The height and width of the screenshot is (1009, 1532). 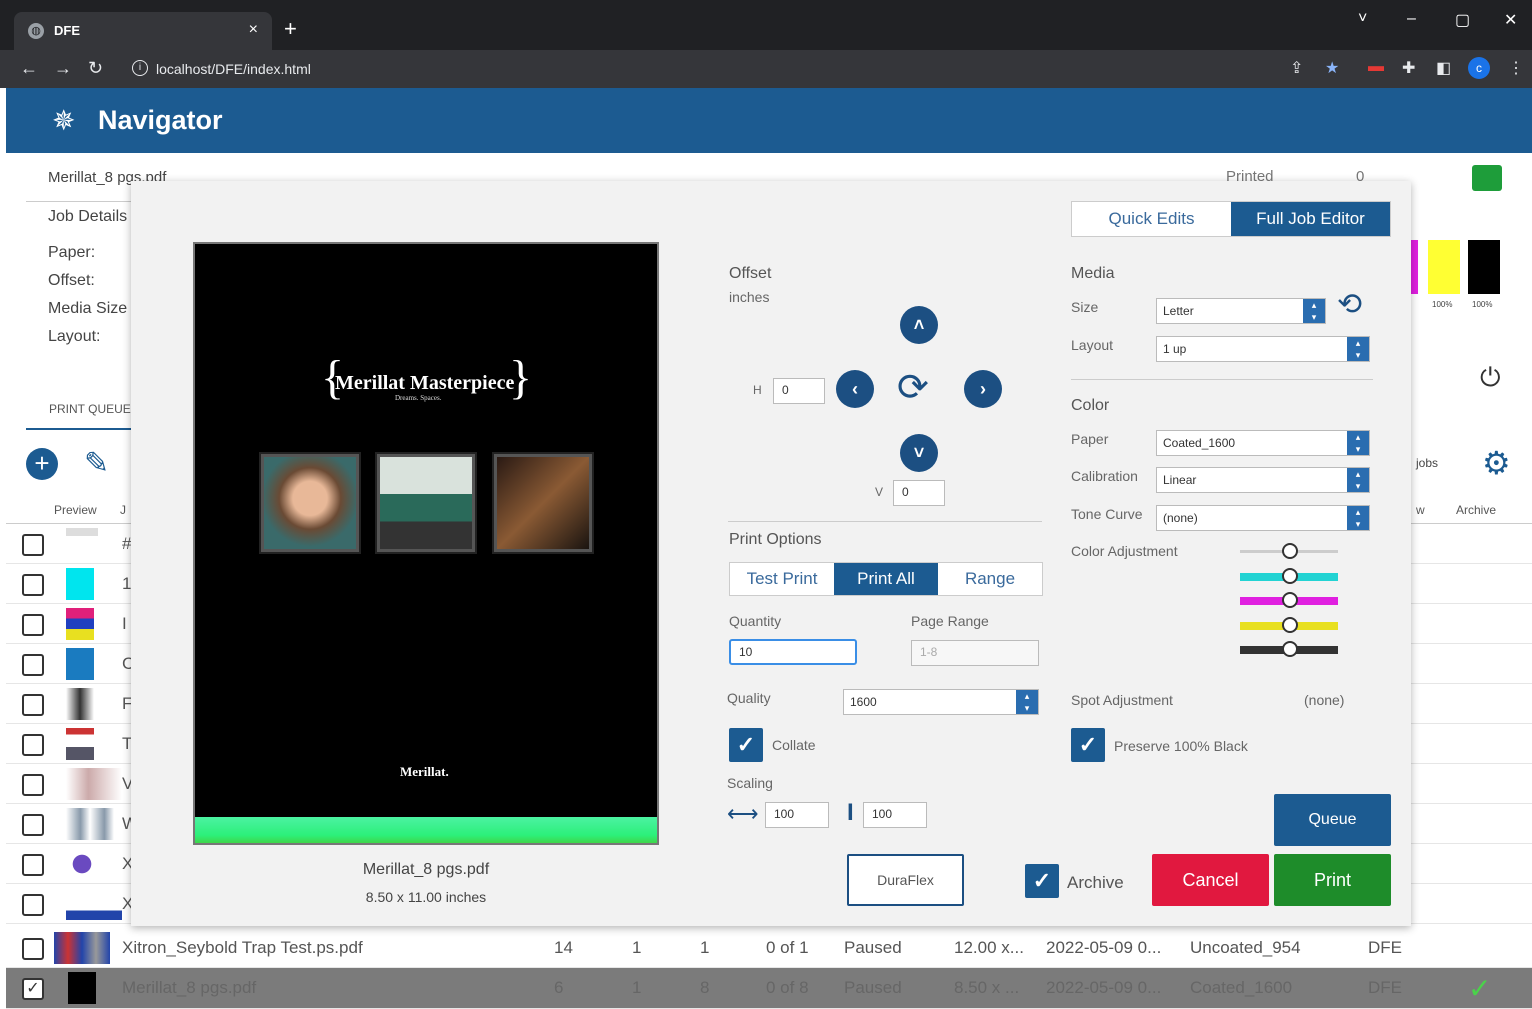 I want to click on vertical-scale-icon: I, so click(x=850, y=812).